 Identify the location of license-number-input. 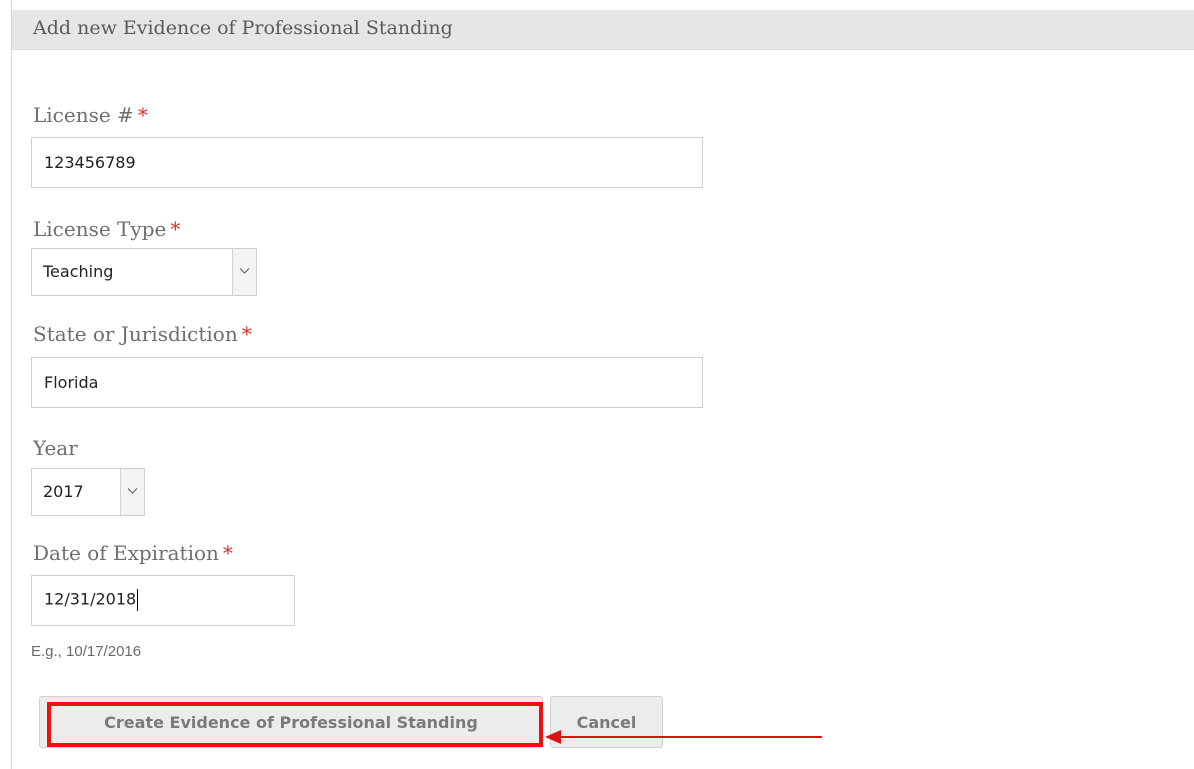
(367, 162).